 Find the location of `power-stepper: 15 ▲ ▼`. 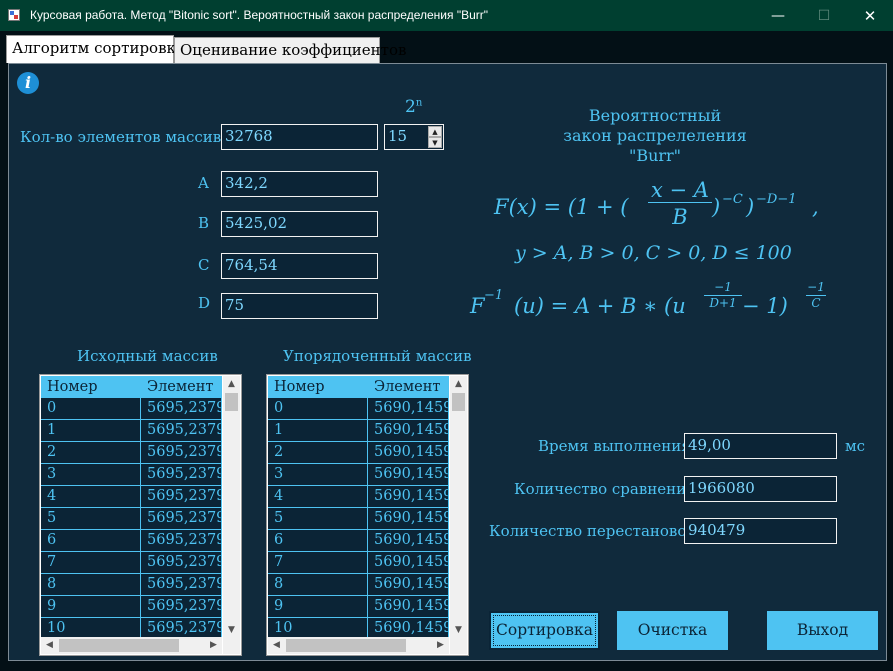

power-stepper: 15 ▲ ▼ is located at coordinates (414, 137).